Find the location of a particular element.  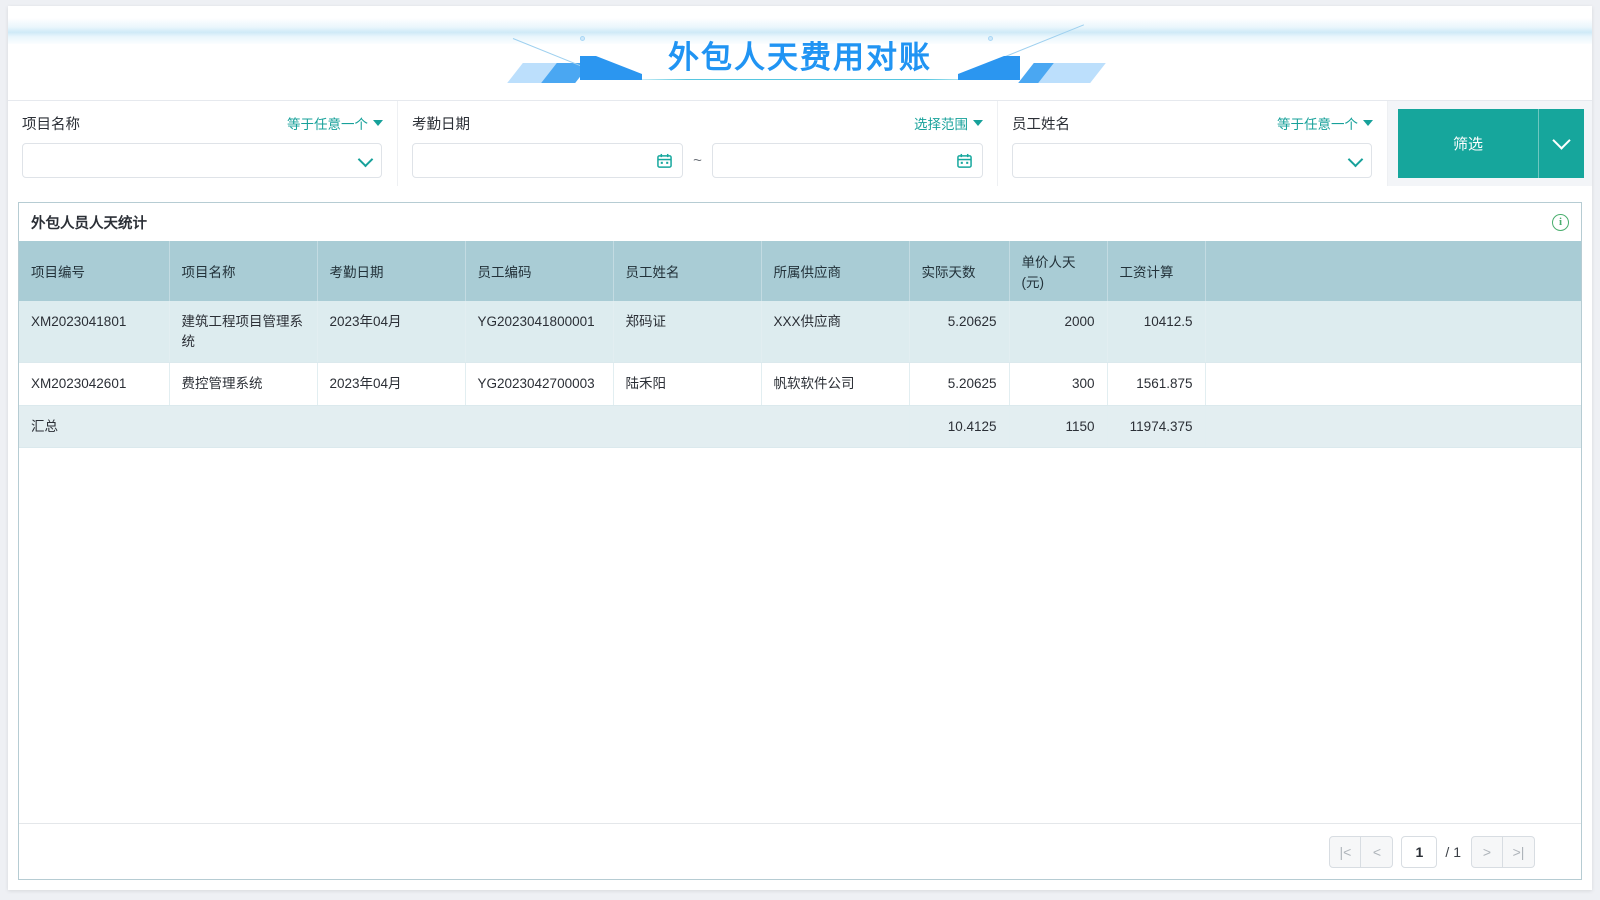

cell-project-name: 建筑工程项目管理系统 is located at coordinates (243, 332).